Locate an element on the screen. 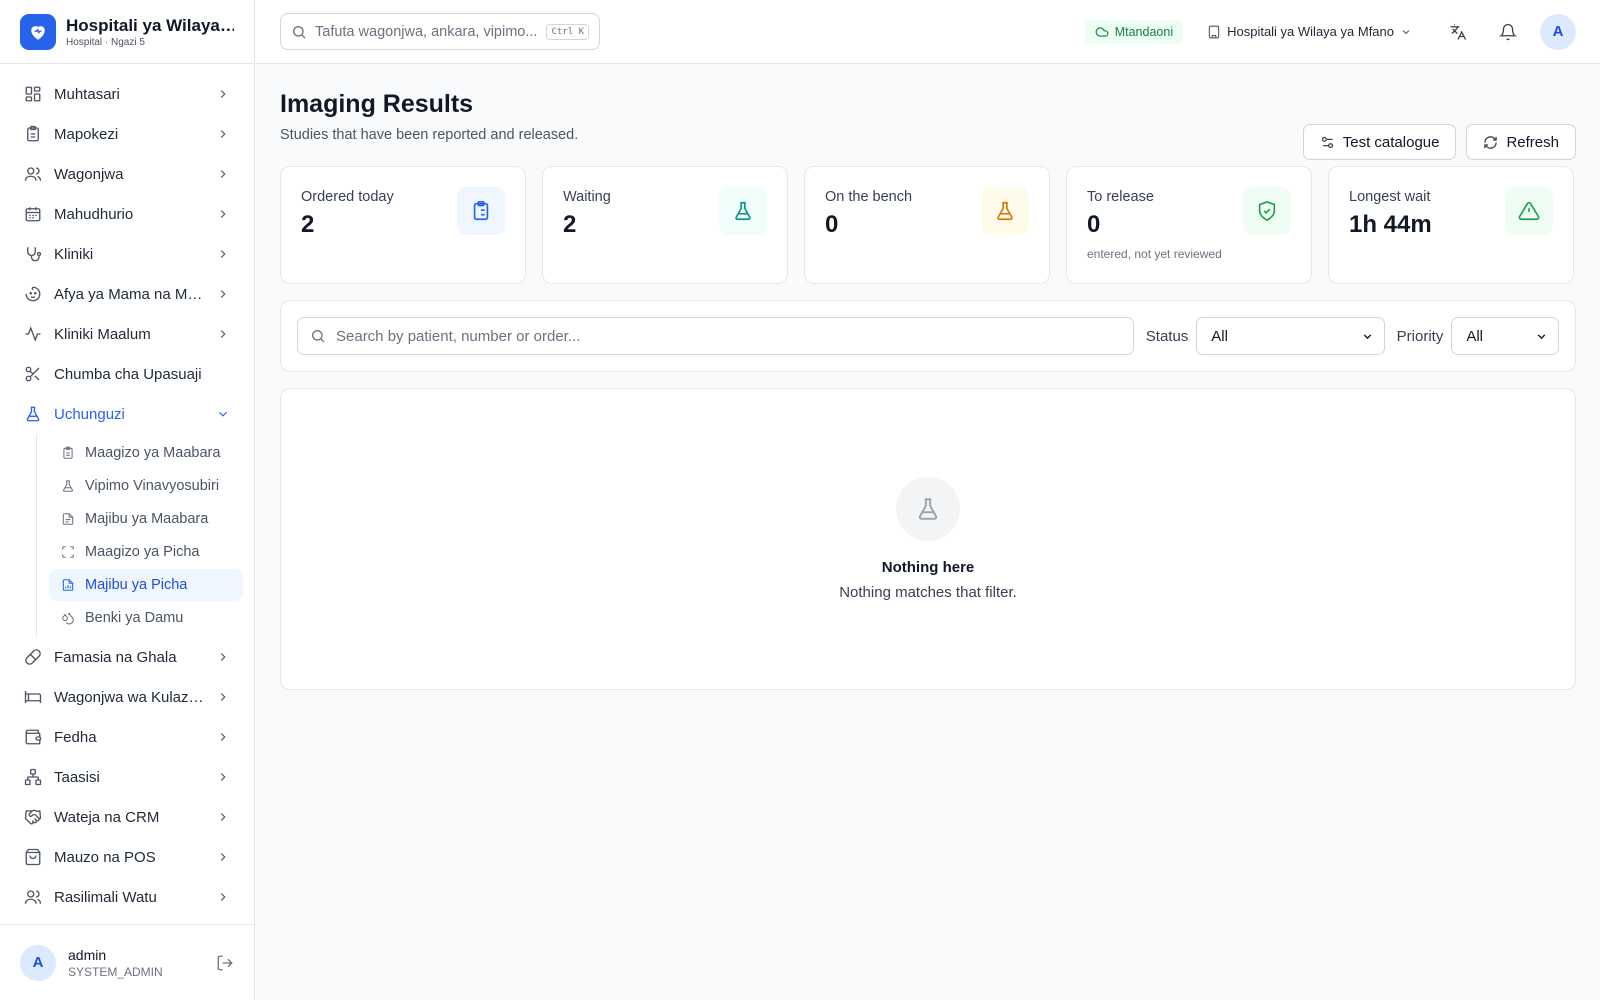 The image size is (1600, 1000). notifications-button is located at coordinates (1508, 32).